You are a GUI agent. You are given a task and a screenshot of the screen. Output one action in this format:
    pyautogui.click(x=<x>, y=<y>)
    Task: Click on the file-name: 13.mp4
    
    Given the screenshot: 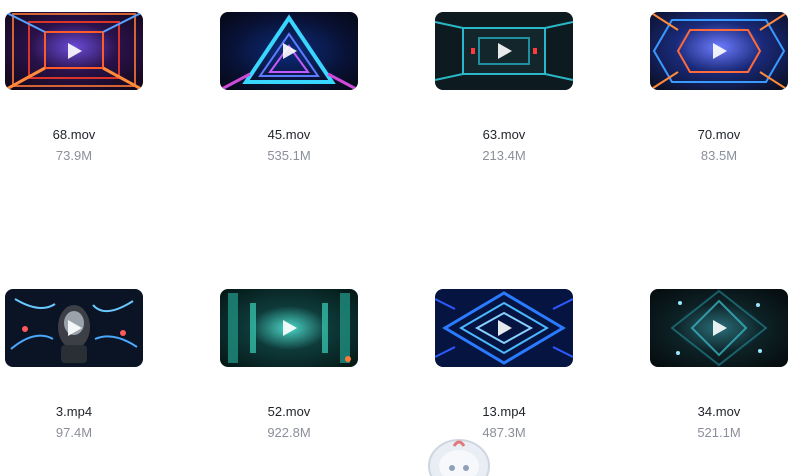 What is the action you would take?
    pyautogui.click(x=504, y=411)
    